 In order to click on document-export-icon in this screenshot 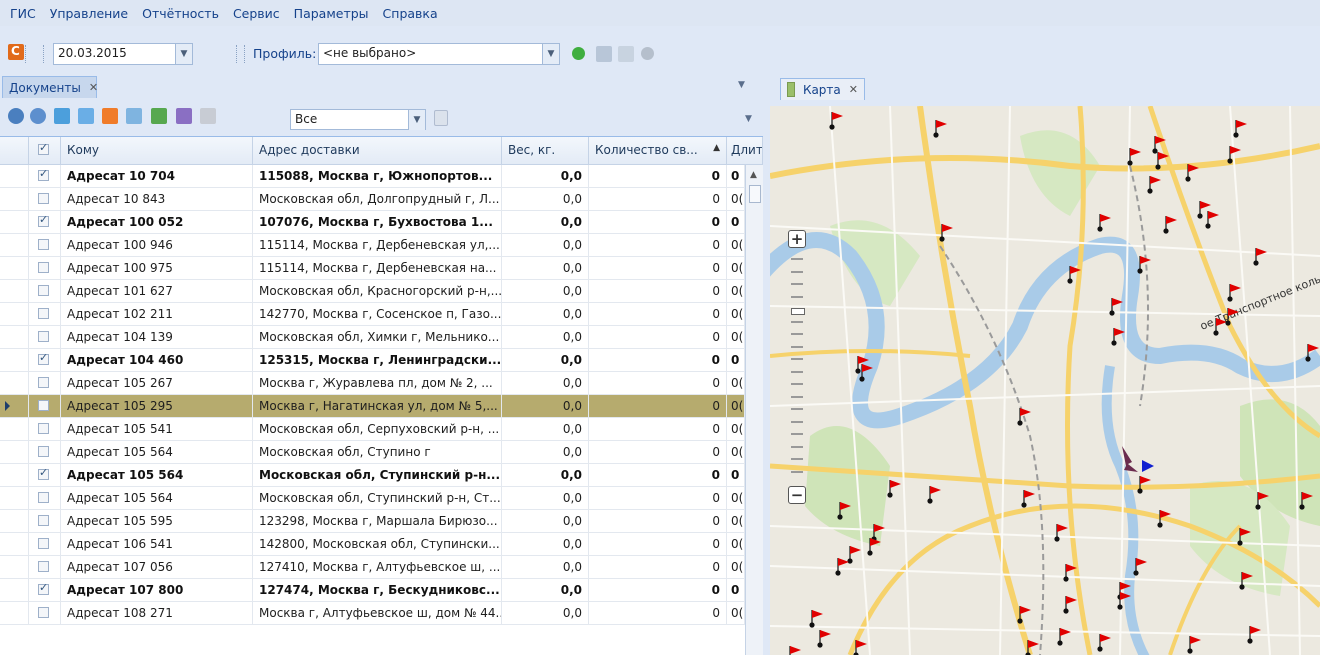, I will do `click(110, 116)`.